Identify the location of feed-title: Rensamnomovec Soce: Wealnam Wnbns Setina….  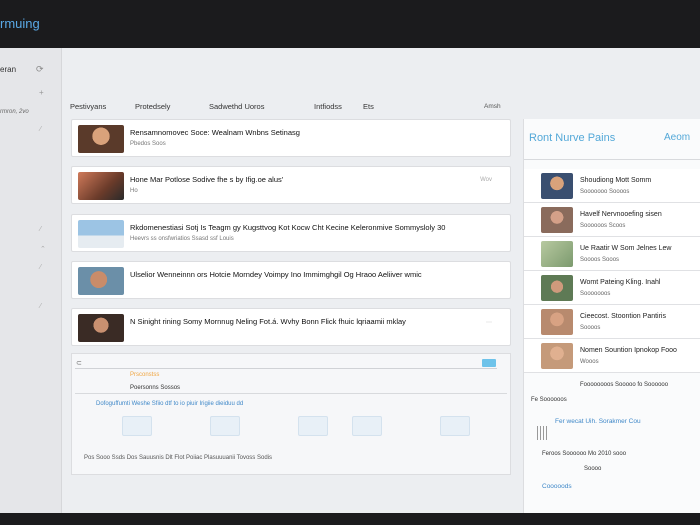
(215, 132).